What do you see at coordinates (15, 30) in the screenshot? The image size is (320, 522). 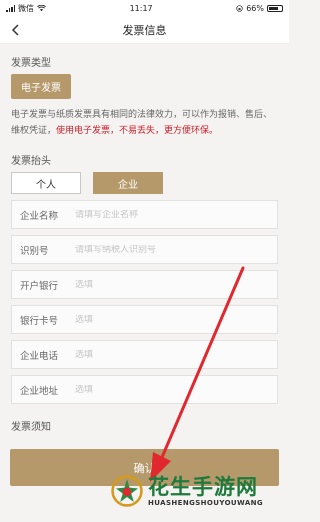 I see `back-icon` at bounding box center [15, 30].